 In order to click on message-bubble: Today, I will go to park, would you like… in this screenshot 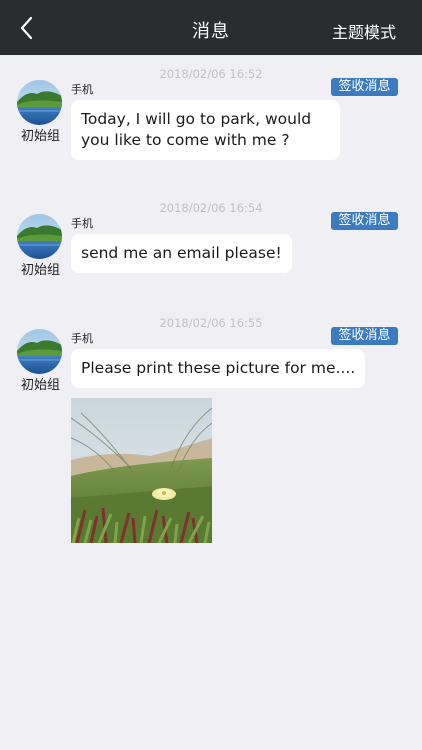, I will do `click(205, 130)`.